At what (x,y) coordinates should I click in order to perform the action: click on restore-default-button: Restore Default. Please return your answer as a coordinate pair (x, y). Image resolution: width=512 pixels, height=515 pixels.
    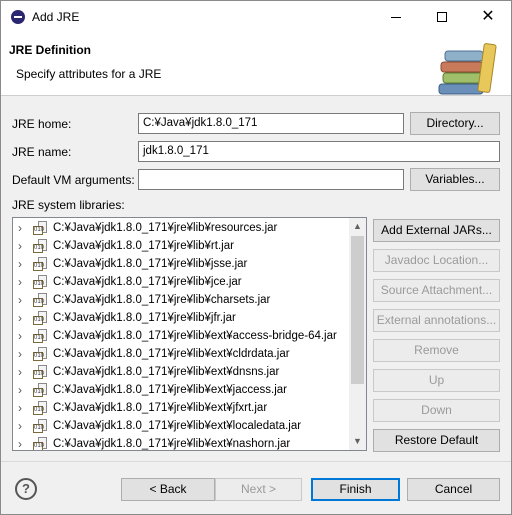
    Looking at the image, I should click on (436, 440).